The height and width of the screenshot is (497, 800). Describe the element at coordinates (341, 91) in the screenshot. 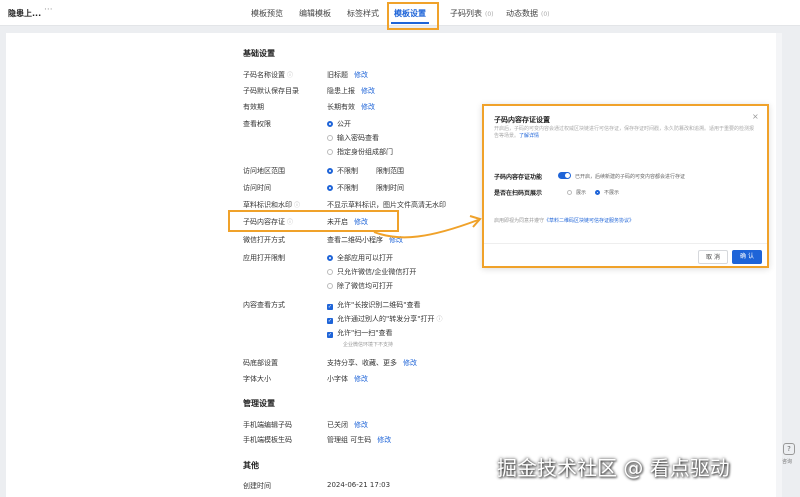

I see `value-text: 隐患上报` at that location.